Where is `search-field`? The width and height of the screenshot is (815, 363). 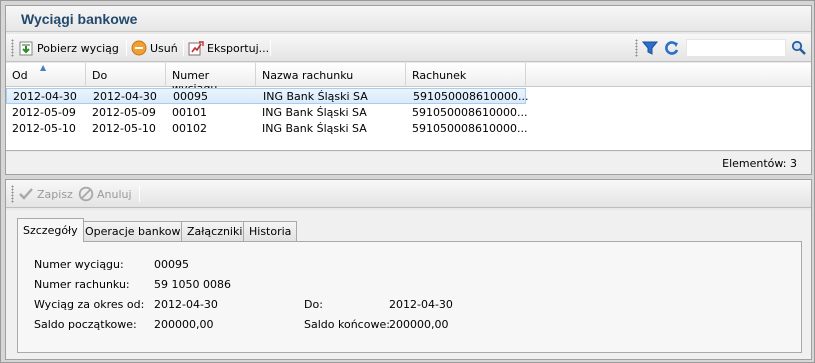
search-field is located at coordinates (736, 48).